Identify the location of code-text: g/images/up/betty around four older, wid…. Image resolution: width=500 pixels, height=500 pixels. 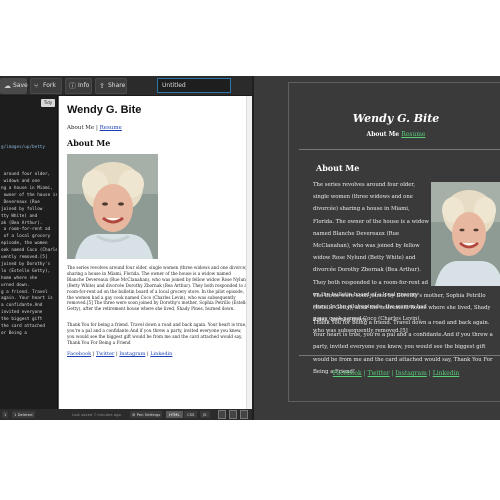
(29, 258).